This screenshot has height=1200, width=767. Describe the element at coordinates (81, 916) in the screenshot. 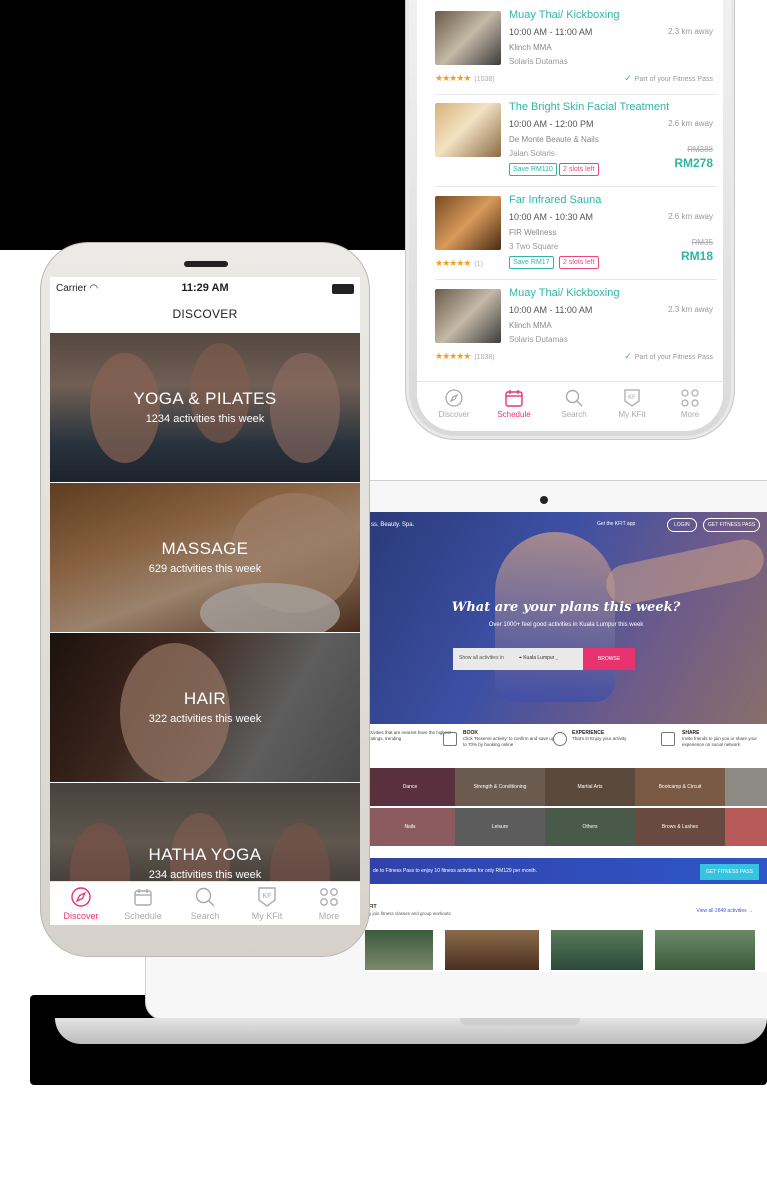

I see `tab-label: Discover` at that location.